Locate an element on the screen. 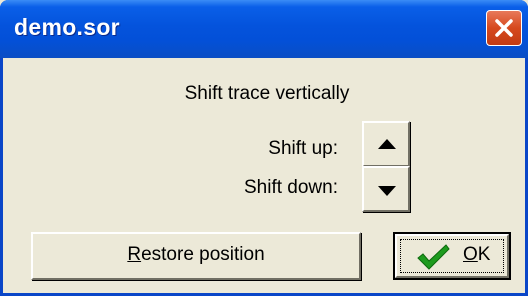 This screenshot has width=528, height=296. shift-up-label: Shift up: is located at coordinates (303, 148).